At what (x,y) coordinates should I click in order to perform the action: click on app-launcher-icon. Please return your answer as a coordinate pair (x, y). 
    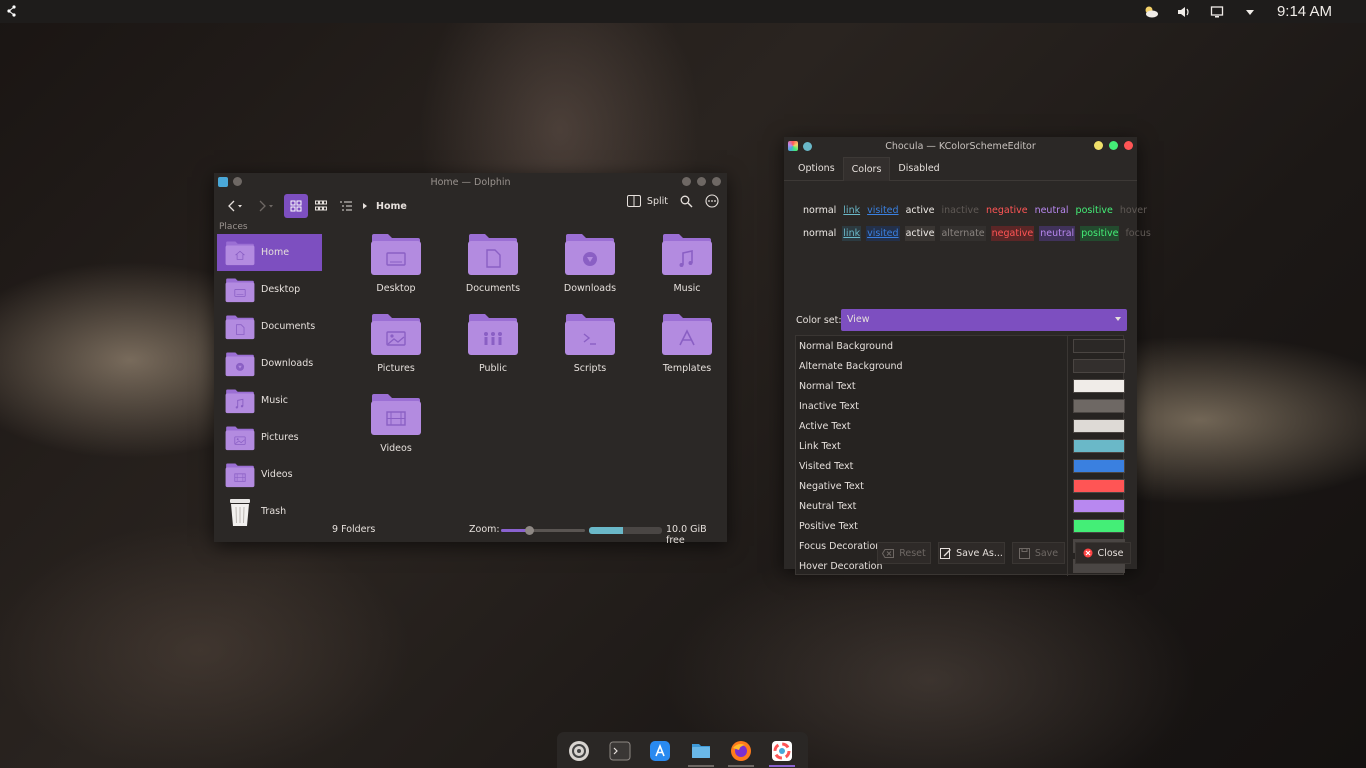
    Looking at the image, I should click on (12, 11).